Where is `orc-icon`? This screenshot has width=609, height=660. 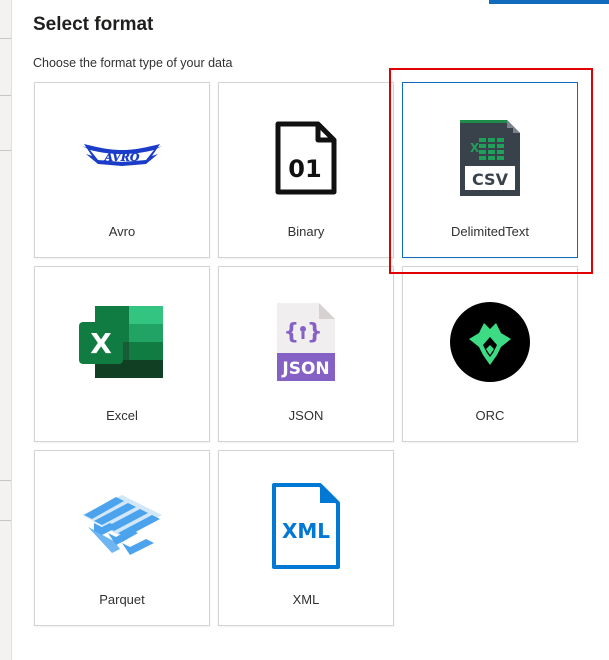
orc-icon is located at coordinates (490, 342).